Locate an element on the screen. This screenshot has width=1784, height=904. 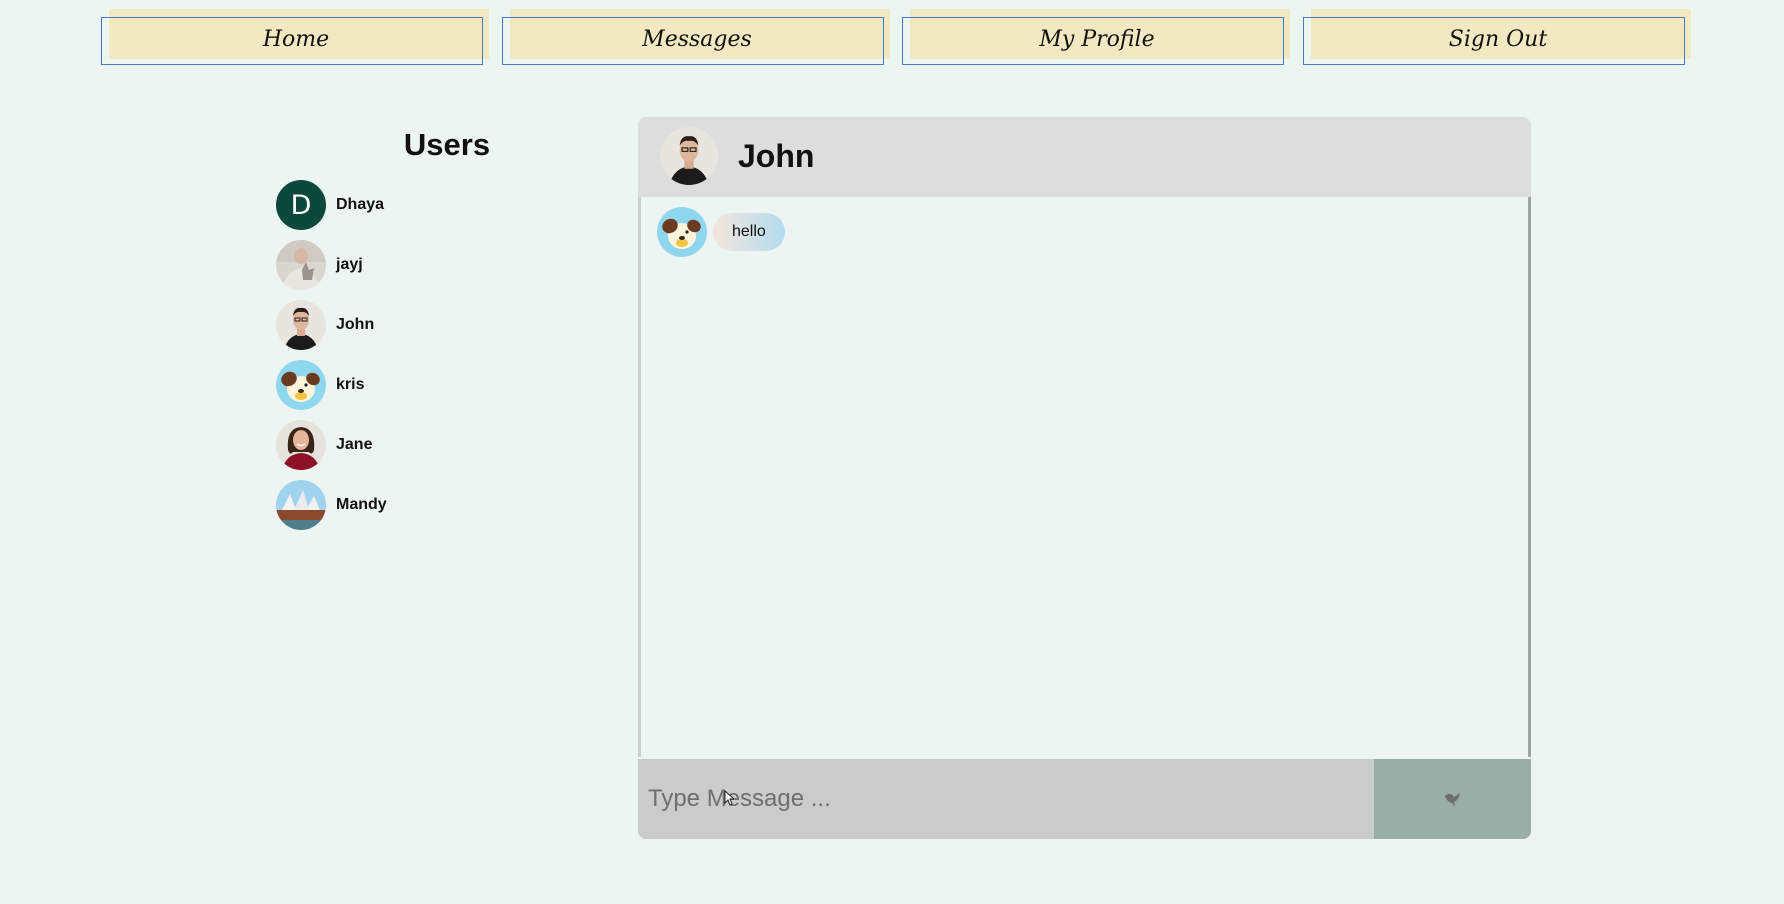
man-with-cat-photo-icon is located at coordinates (301, 265).